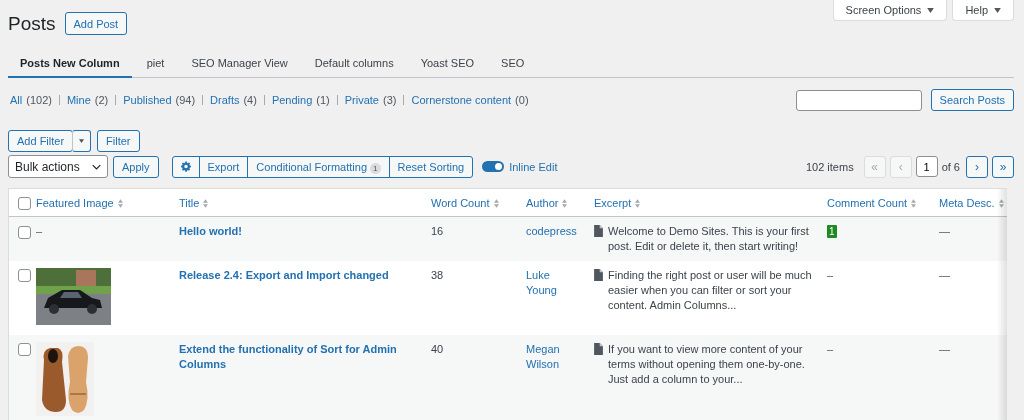 This screenshot has height=420, width=1024. Describe the element at coordinates (447, 64) in the screenshot. I see `view-tab: Yoast SEO` at that location.